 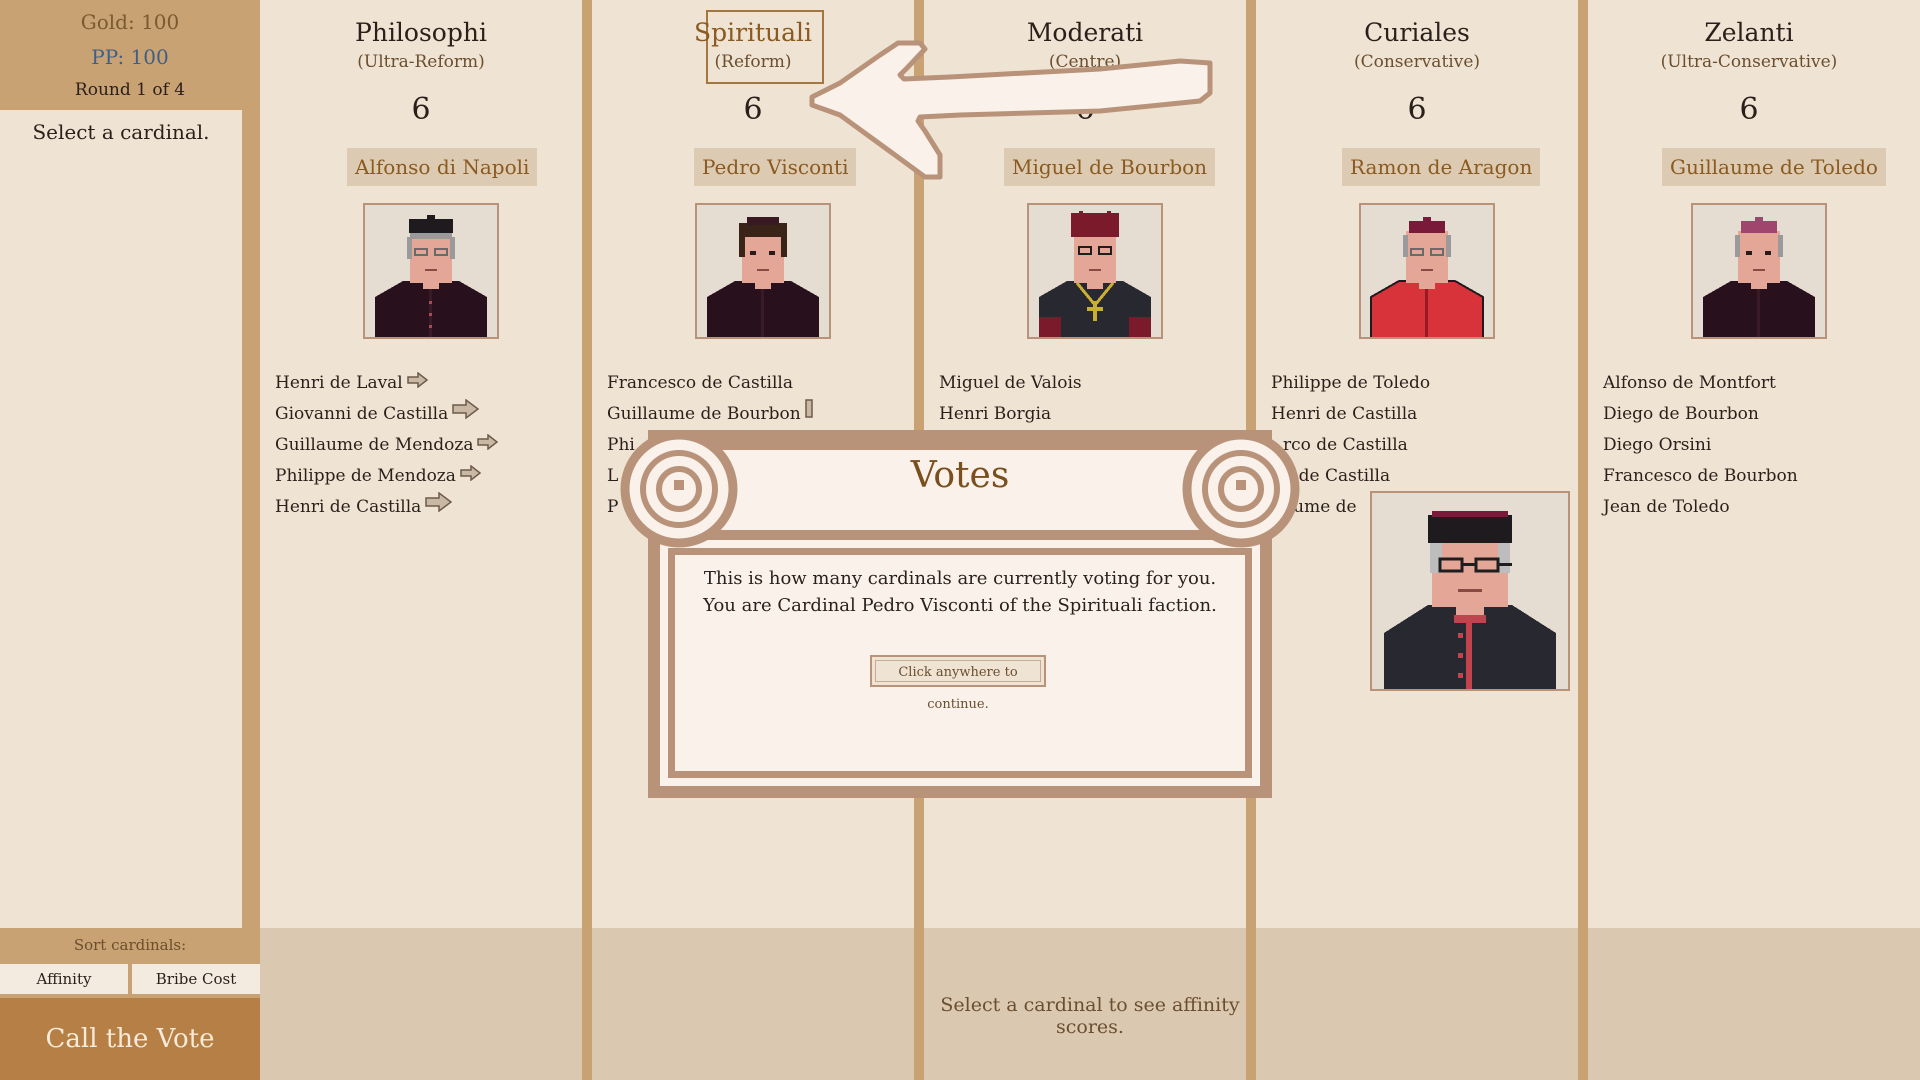 I want to click on player-stats: Gold: 100 PP: 100 Round 1 of 4, so click(x=130, y=55).